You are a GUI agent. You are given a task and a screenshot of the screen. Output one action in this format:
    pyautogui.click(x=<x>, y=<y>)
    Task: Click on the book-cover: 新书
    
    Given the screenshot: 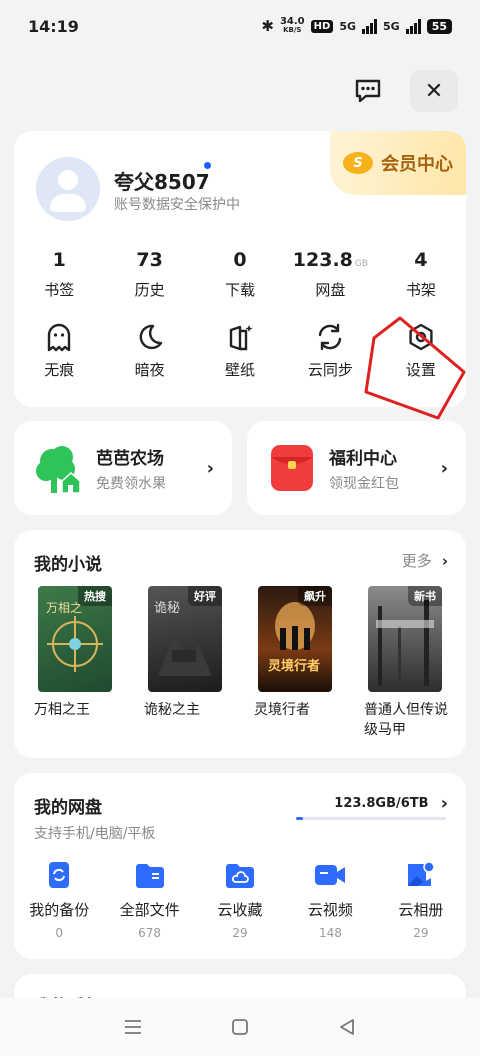 What is the action you would take?
    pyautogui.click(x=405, y=639)
    